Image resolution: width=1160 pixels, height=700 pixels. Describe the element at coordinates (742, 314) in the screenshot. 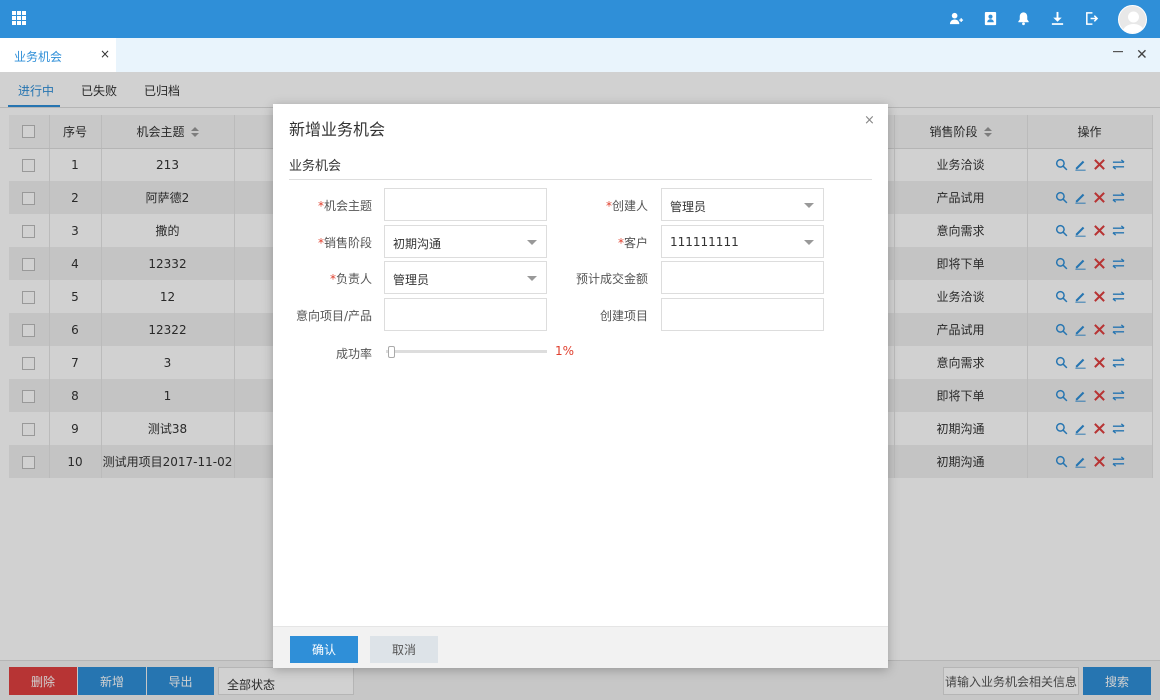

I see `create-project-input` at that location.